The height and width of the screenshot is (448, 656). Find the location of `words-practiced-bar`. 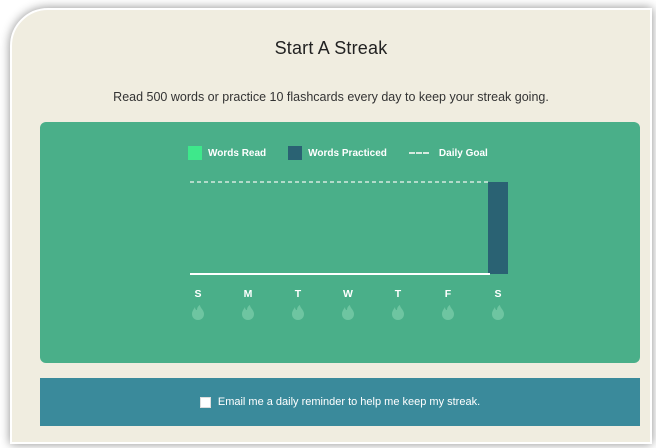

words-practiced-bar is located at coordinates (498, 228).